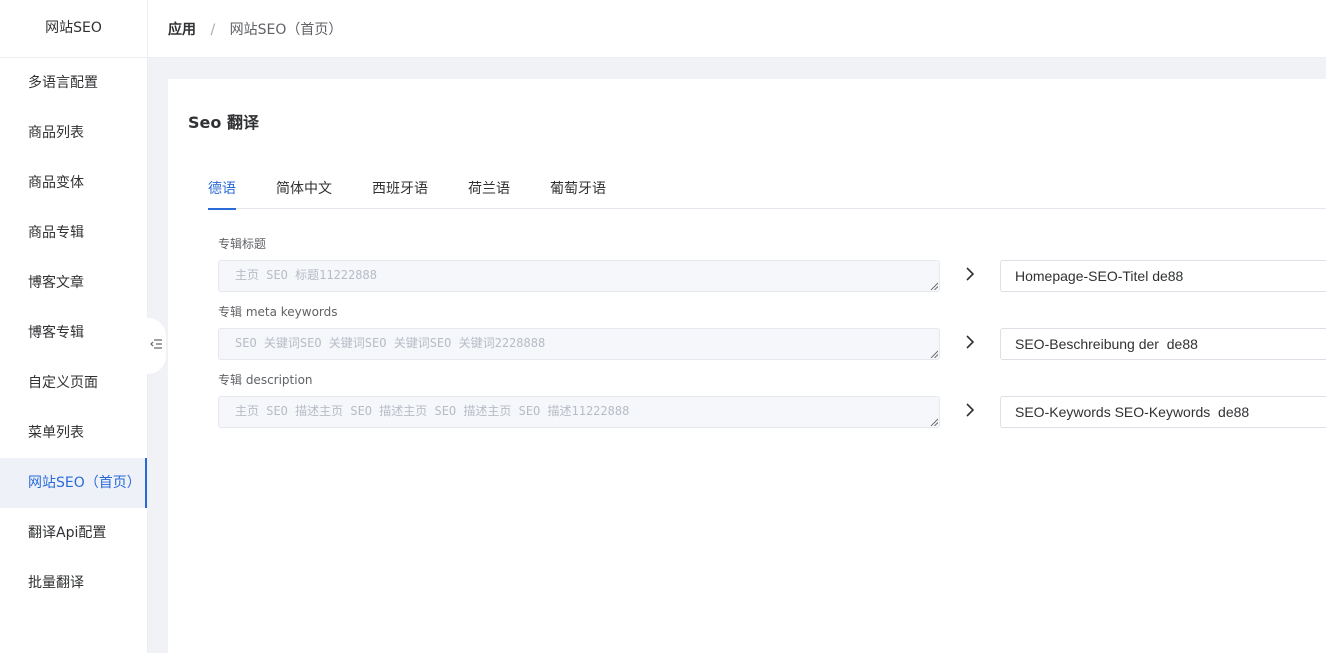 This screenshot has width=1326, height=653. Describe the element at coordinates (306, 275) in the screenshot. I see `source-text-title: 主页 SEO 标题11222888` at that location.